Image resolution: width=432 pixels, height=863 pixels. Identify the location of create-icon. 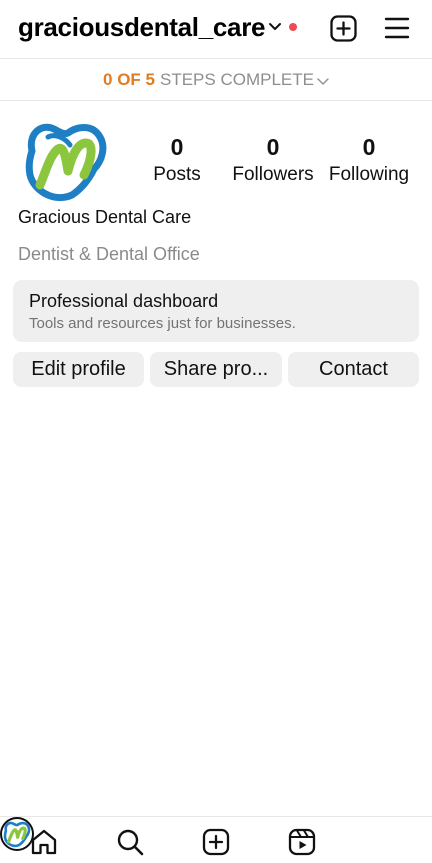
(216, 842).